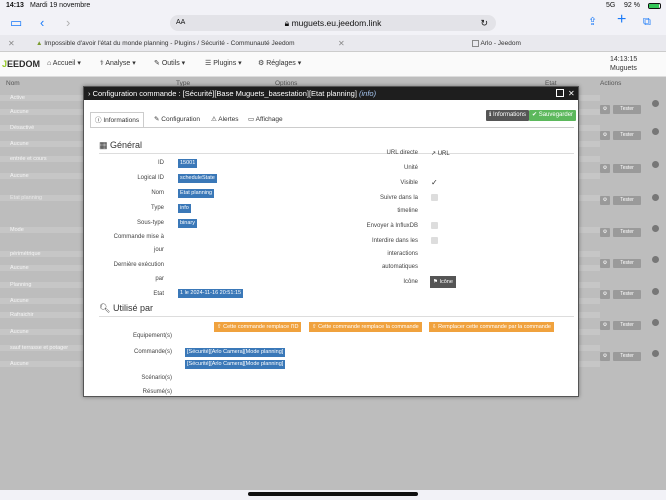 The image size is (666, 500). I want to click on field-label: Interdire dans les, so click(394, 241).